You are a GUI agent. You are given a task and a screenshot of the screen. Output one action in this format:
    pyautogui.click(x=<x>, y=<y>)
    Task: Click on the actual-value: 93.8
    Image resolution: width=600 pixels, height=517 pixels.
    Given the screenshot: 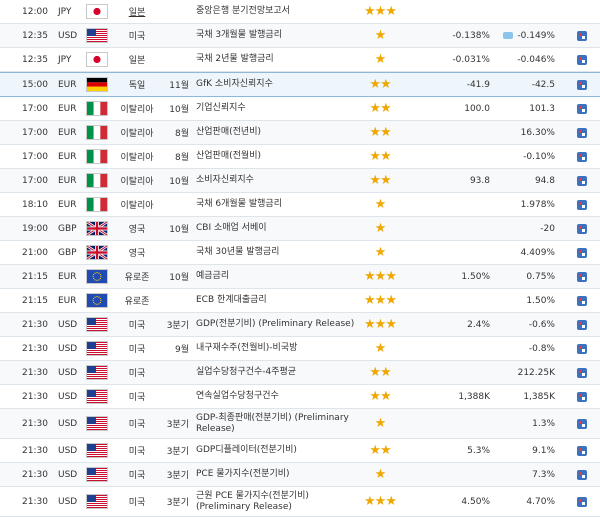 What is the action you would take?
    pyautogui.click(x=479, y=180)
    